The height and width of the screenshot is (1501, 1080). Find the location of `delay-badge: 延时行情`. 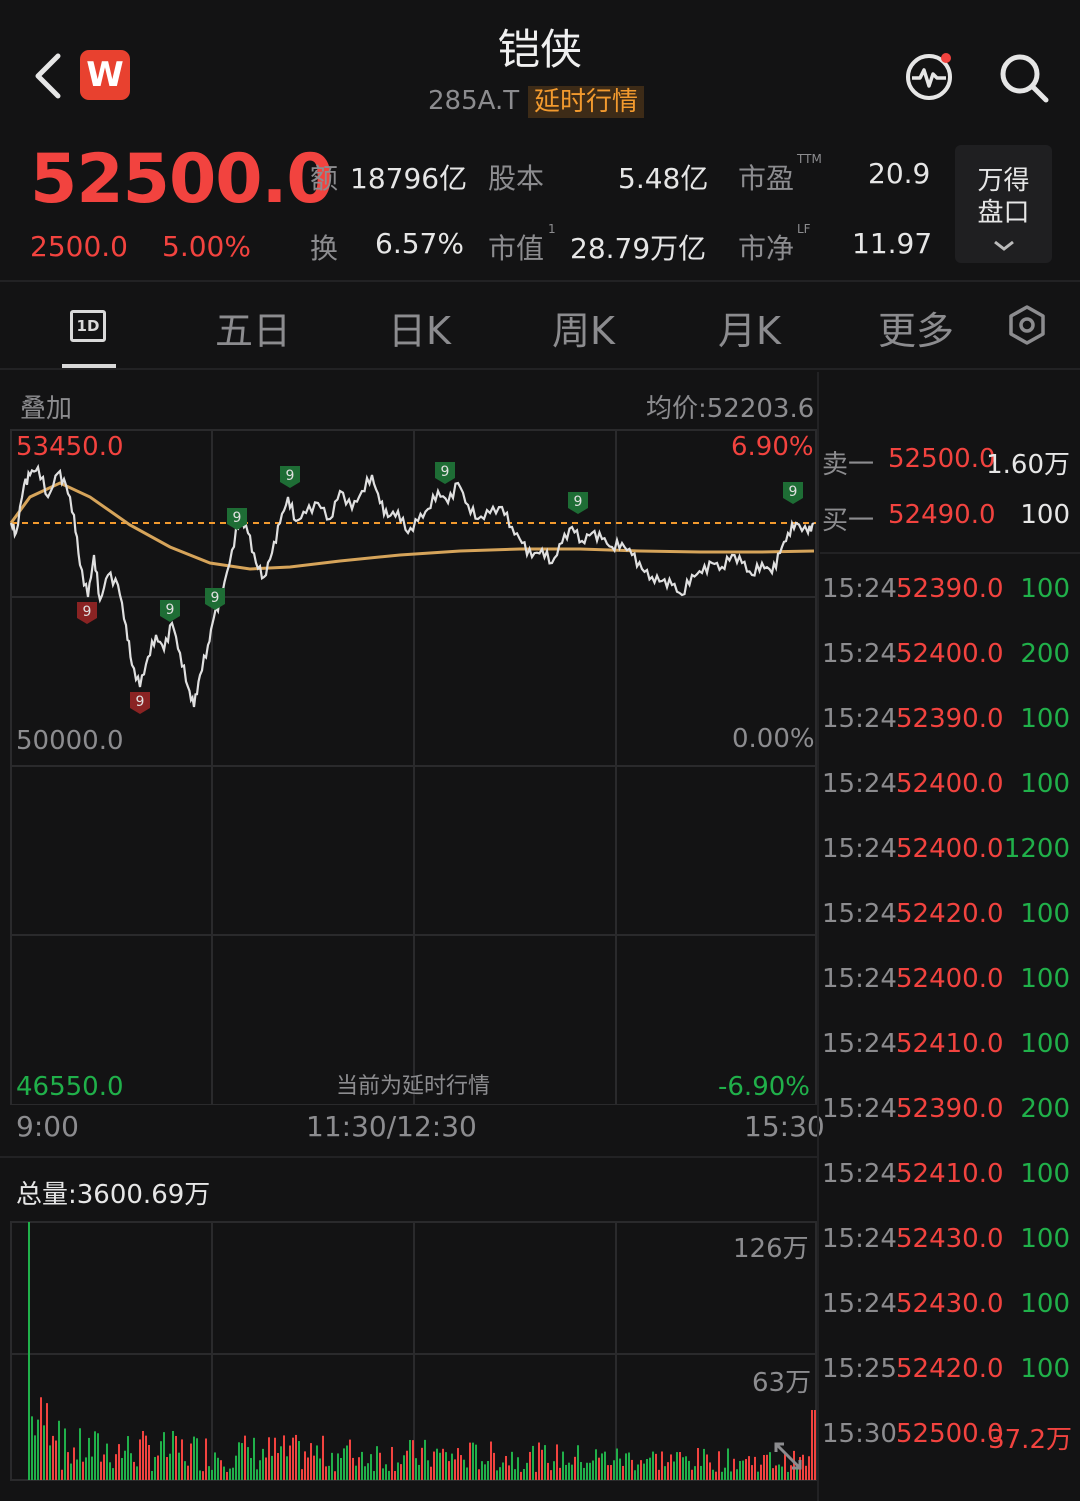

delay-badge: 延时行情 is located at coordinates (586, 102).